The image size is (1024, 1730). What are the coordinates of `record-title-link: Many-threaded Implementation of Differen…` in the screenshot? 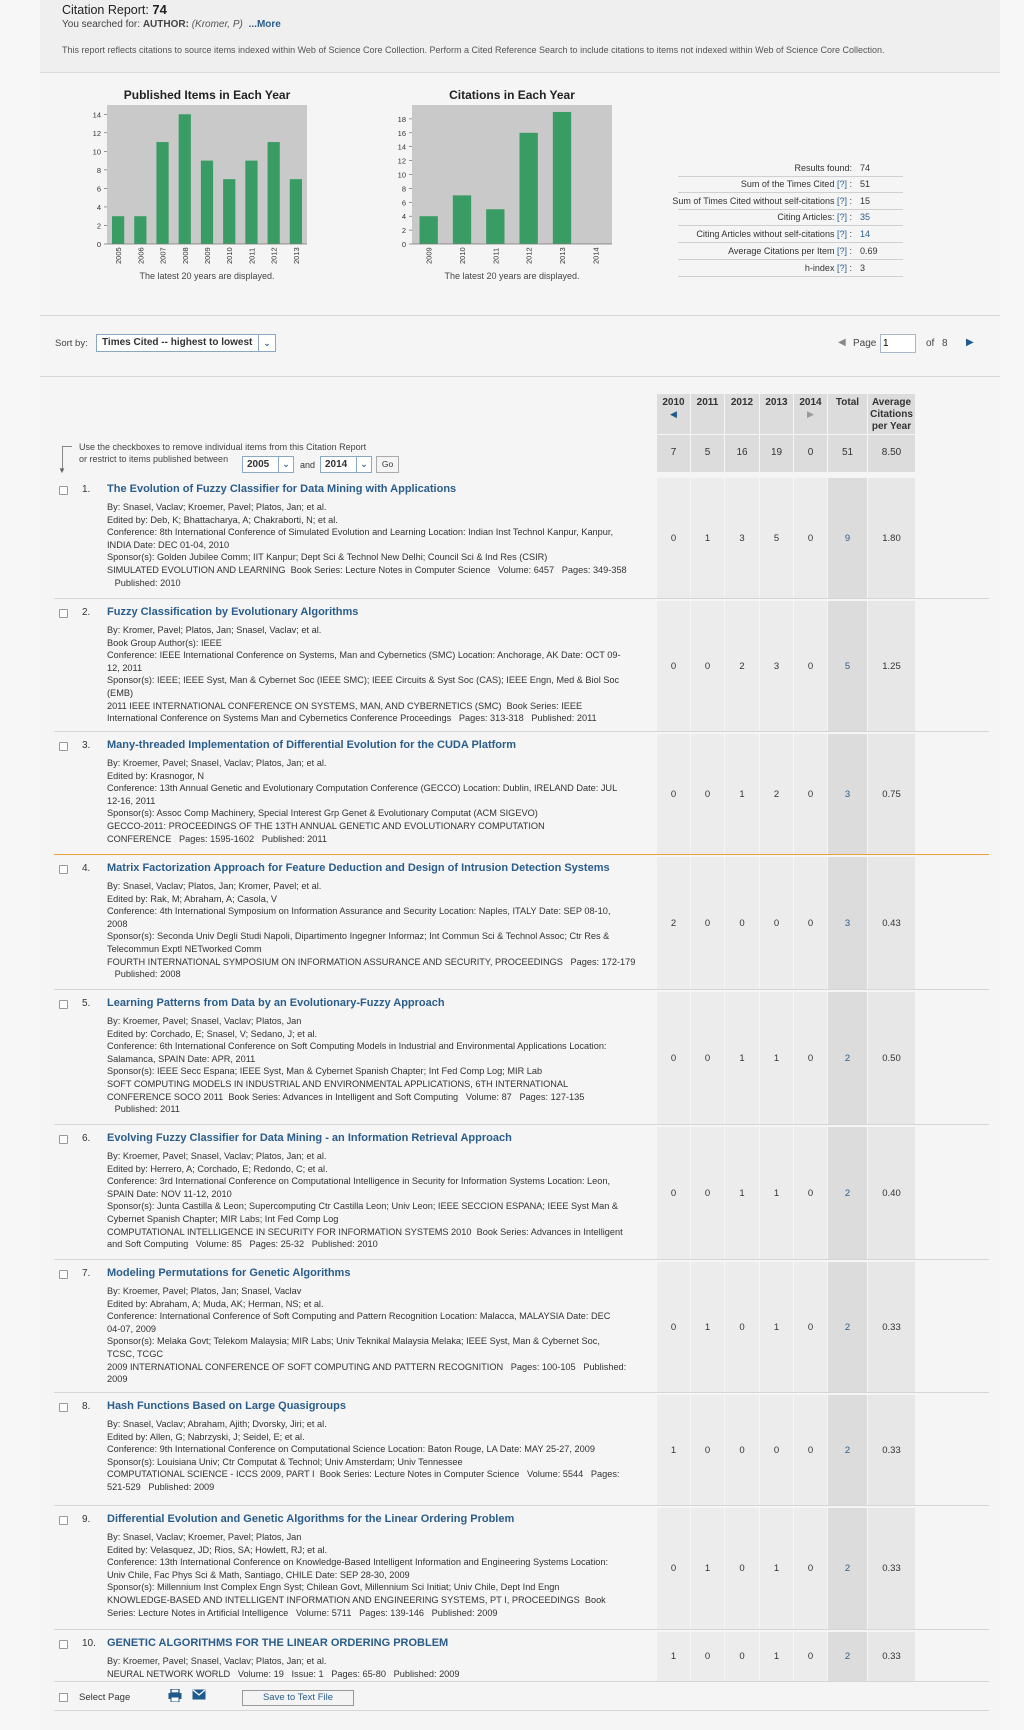 It's located at (311, 745).